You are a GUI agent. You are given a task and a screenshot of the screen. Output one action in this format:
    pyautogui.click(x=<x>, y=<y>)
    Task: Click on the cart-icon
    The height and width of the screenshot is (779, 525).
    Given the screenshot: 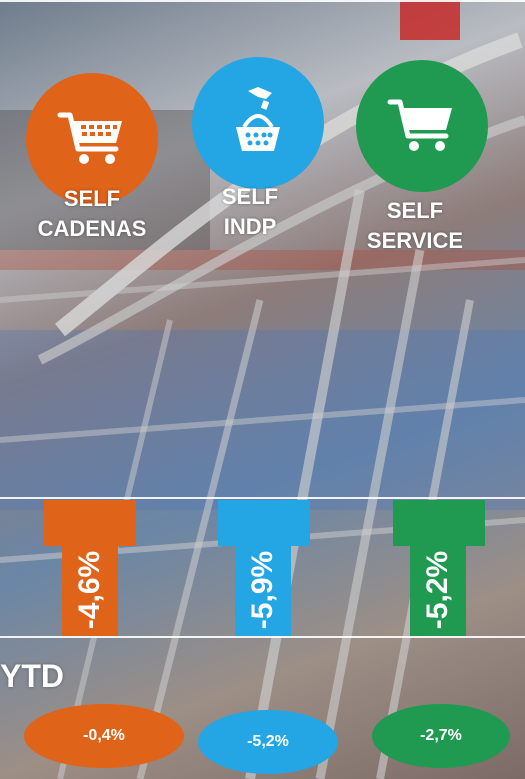 What is the action you would take?
    pyautogui.click(x=419, y=125)
    